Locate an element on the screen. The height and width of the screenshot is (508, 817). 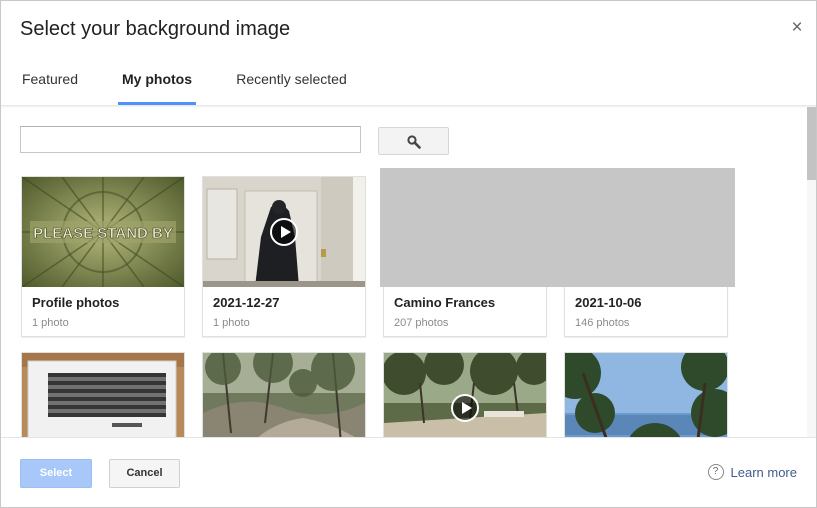
vertical-scrollbar is located at coordinates (811, 272).